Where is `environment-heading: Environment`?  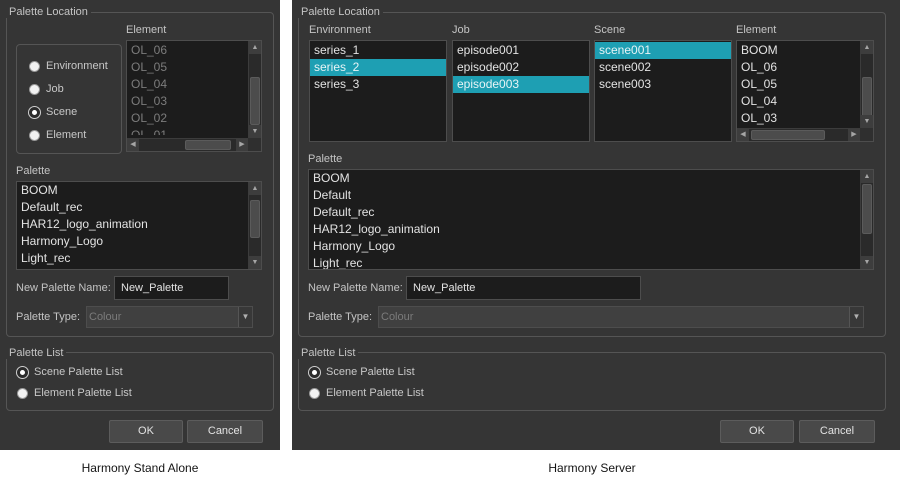 environment-heading: Environment is located at coordinates (340, 30).